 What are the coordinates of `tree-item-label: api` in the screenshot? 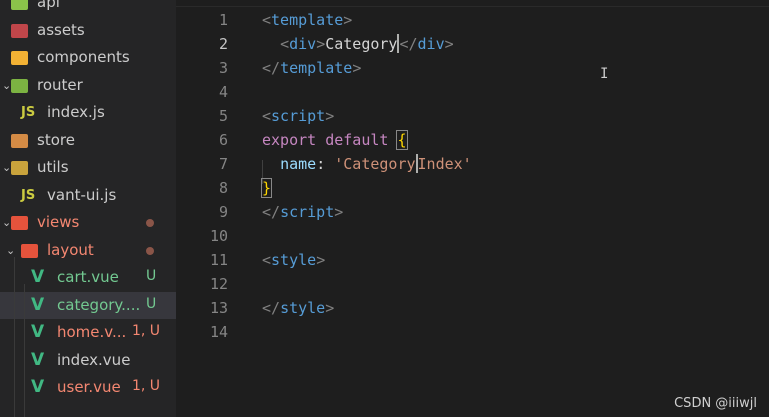 It's located at (48, 5).